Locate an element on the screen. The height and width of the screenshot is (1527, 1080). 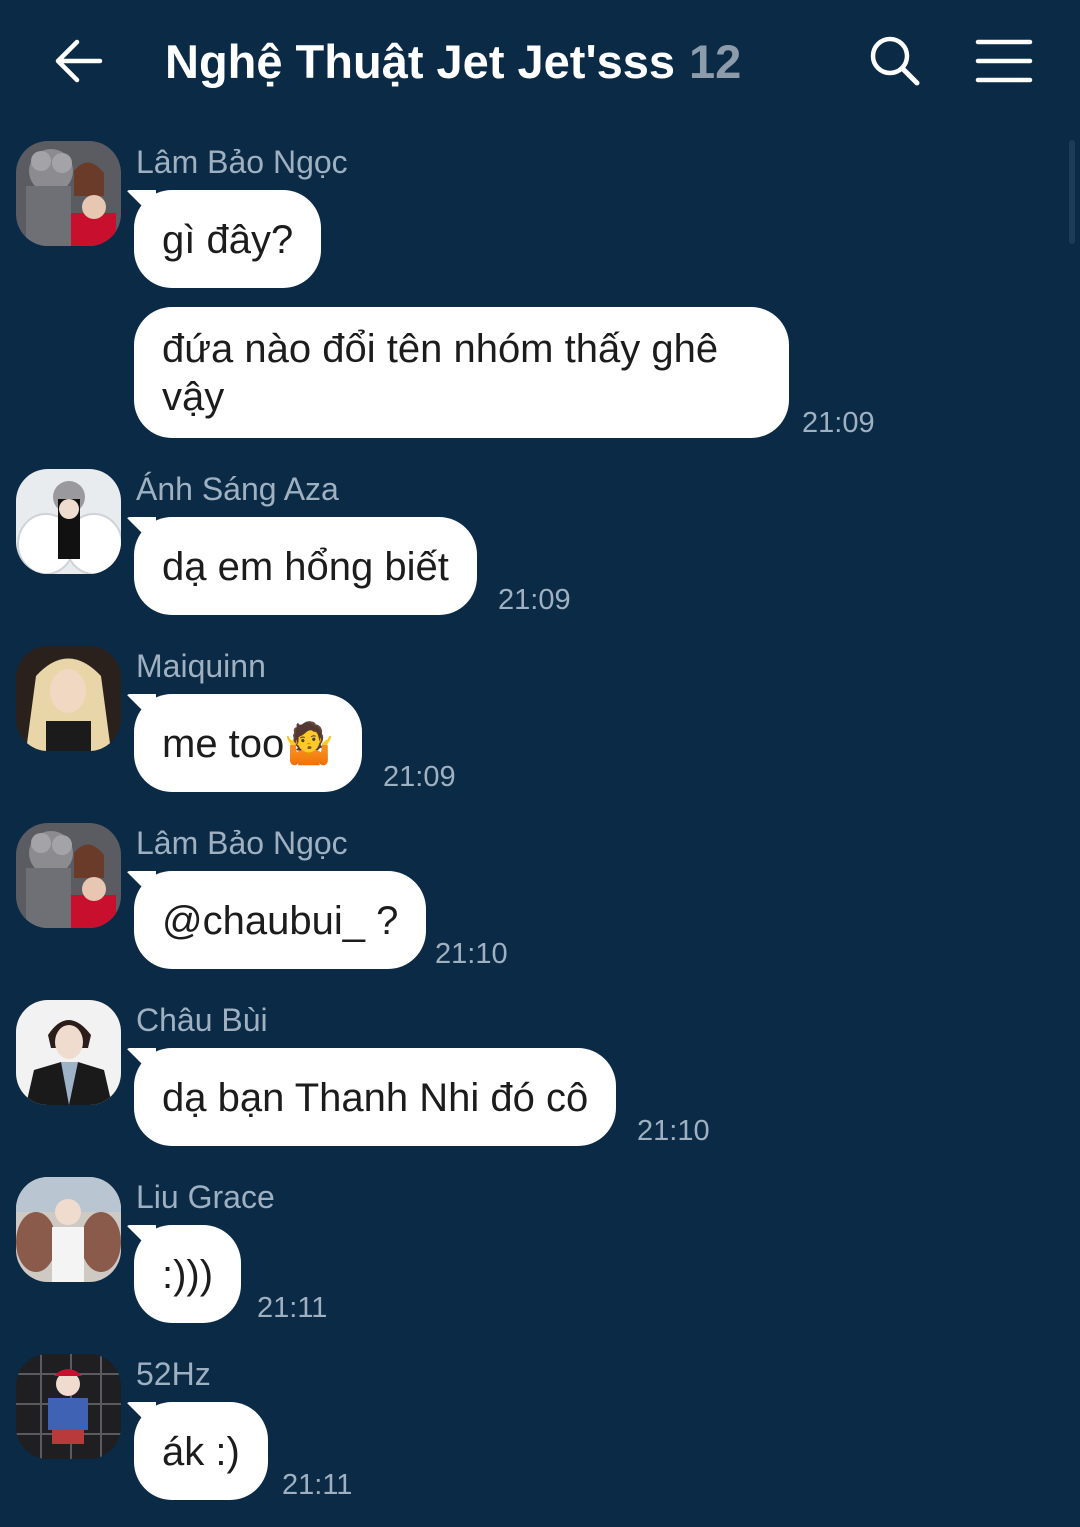
arrow-left-icon is located at coordinates (79, 61).